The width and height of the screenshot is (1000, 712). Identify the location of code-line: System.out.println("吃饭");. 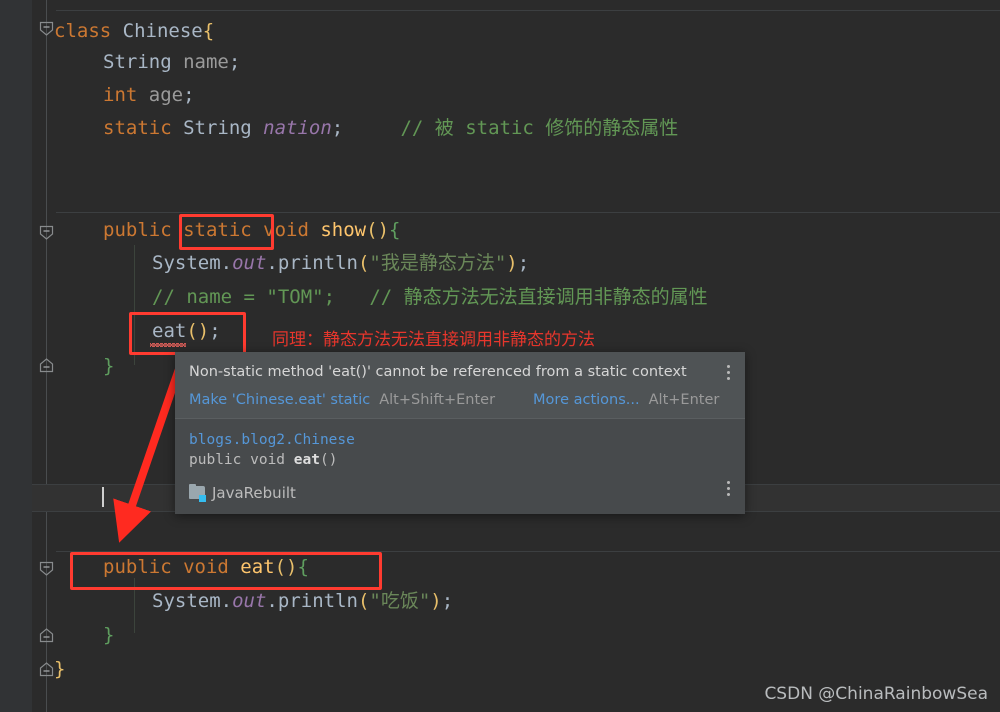
(302, 601).